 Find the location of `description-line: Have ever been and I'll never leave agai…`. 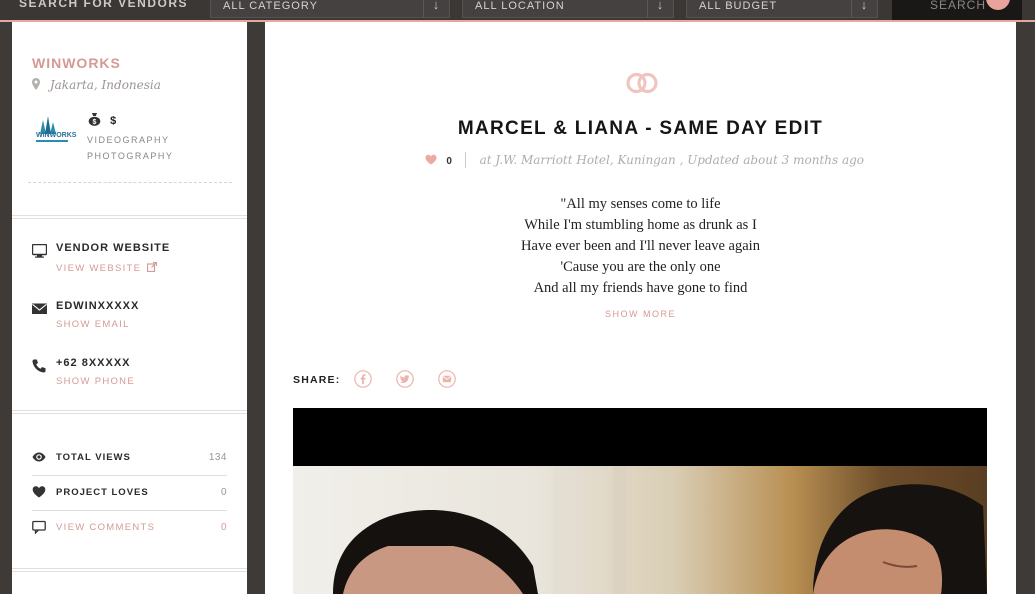

description-line: Have ever been and I'll never leave agai… is located at coordinates (640, 246).